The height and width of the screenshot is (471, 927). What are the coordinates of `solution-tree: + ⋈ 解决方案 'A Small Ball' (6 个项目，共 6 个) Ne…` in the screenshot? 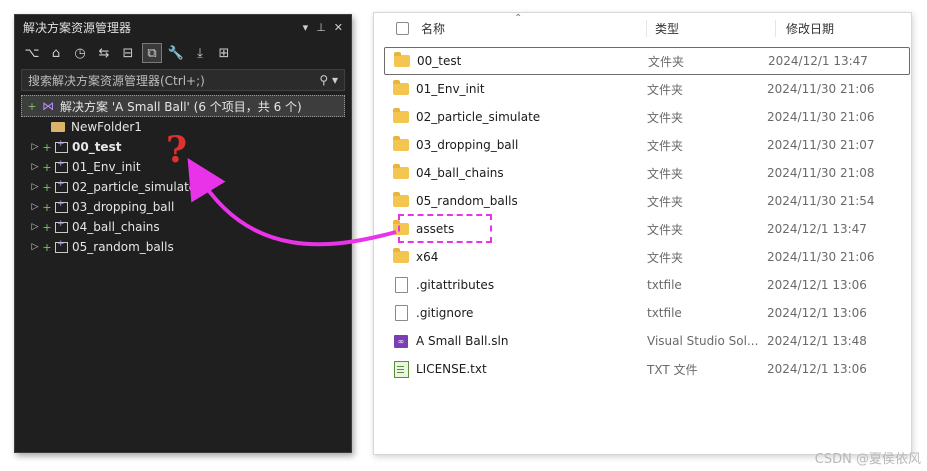 It's located at (183, 176).